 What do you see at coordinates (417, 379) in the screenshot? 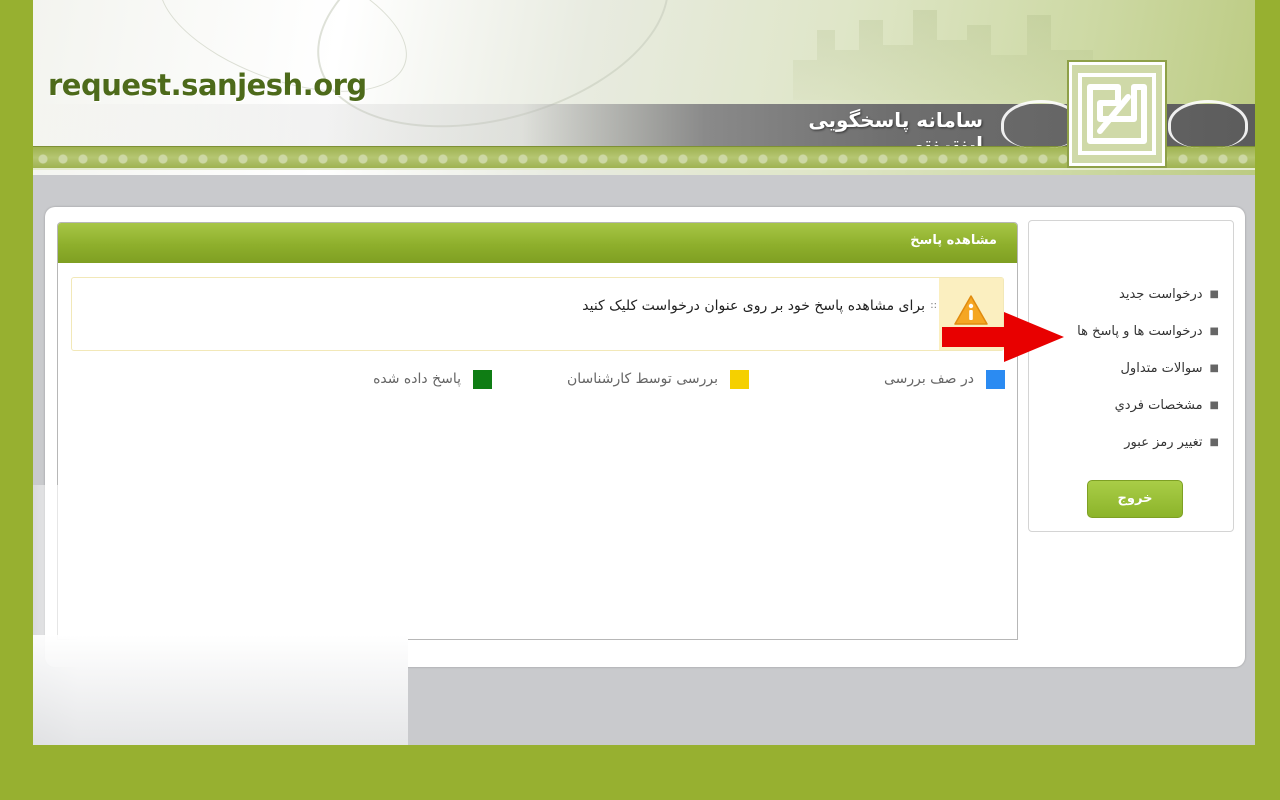
I see `legend-label: پاسخ داده شده` at bounding box center [417, 379].